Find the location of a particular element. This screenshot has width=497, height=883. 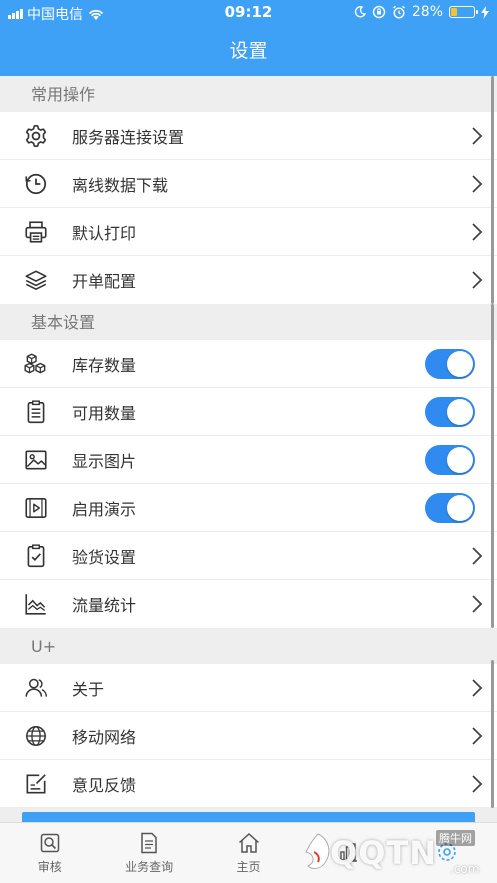

printer-icon is located at coordinates (36, 231).